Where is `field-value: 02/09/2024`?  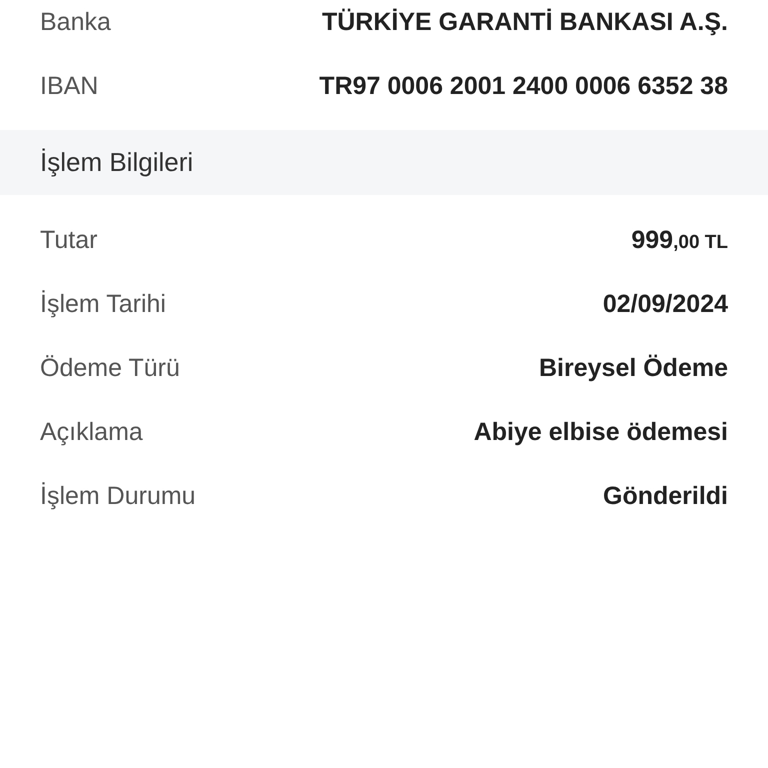 field-value: 02/09/2024 is located at coordinates (665, 304).